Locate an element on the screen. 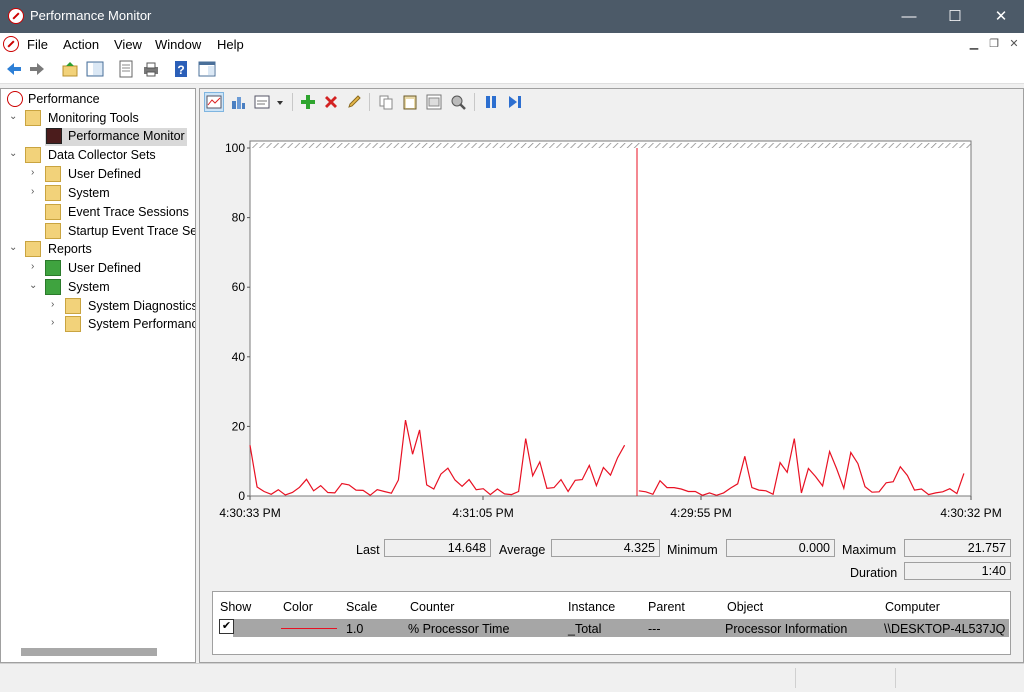  close-button: ✕ is located at coordinates (1001, 16).